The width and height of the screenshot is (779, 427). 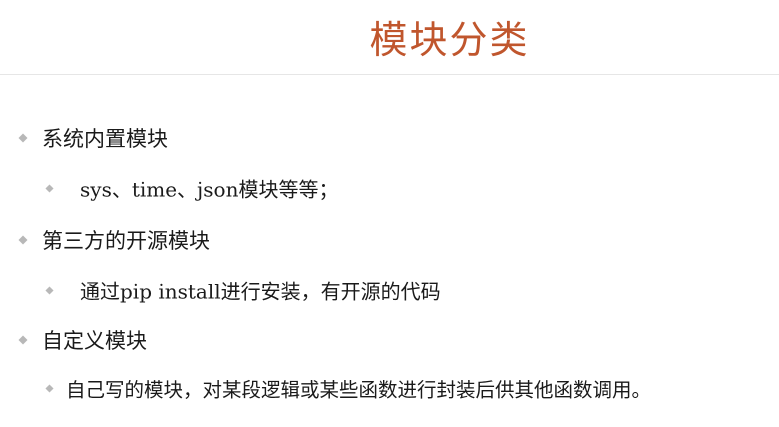 I want to click on bullet-item-pip-install: 通过pip install进行安装，有开源的代码, so click(x=389, y=290).